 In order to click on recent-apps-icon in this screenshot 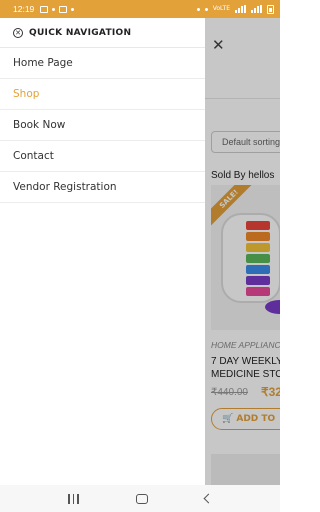, I will do `click(73, 498)`.